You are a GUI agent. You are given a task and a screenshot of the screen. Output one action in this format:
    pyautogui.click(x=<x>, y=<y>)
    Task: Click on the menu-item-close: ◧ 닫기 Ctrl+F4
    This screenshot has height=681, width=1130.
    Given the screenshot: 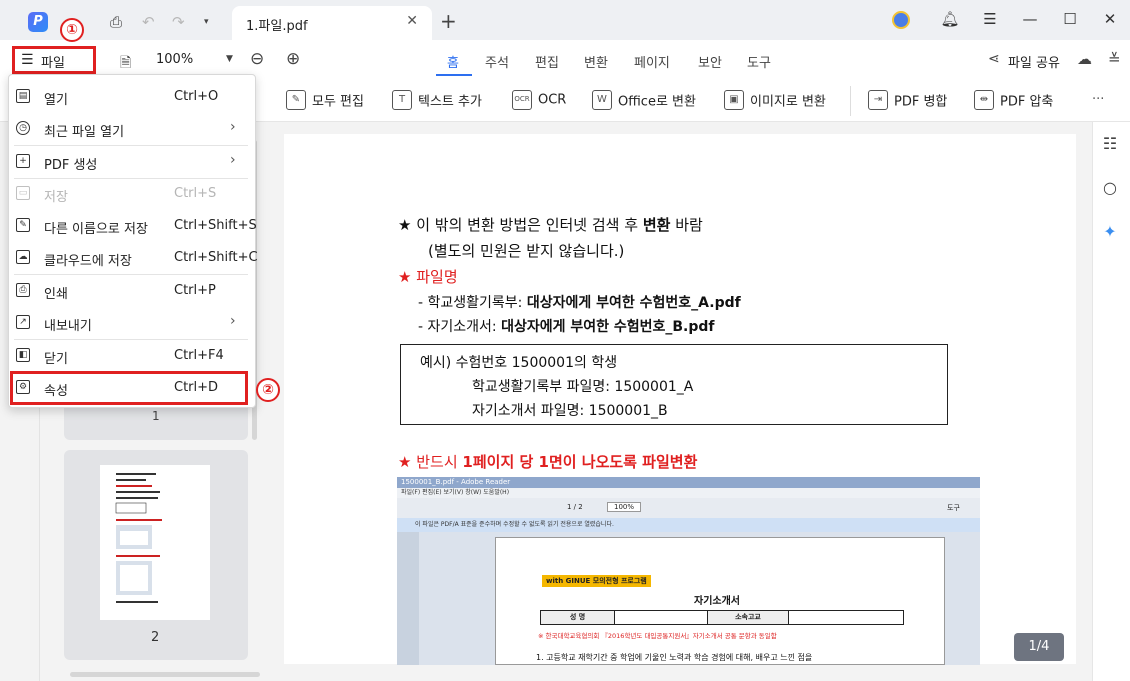 What is the action you would take?
    pyautogui.click(x=128, y=356)
    